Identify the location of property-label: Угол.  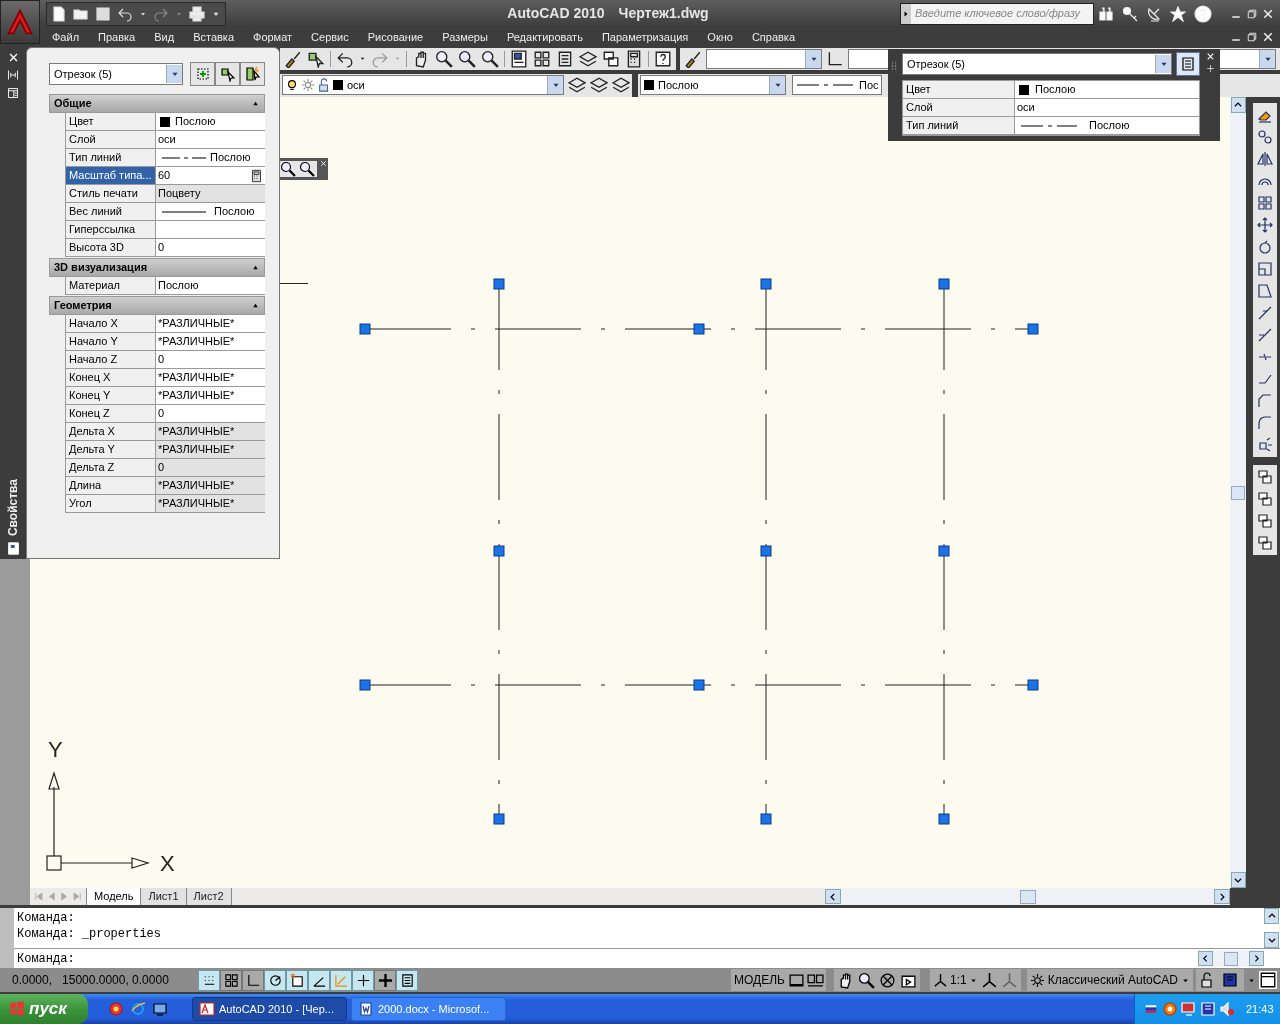
(111, 503).